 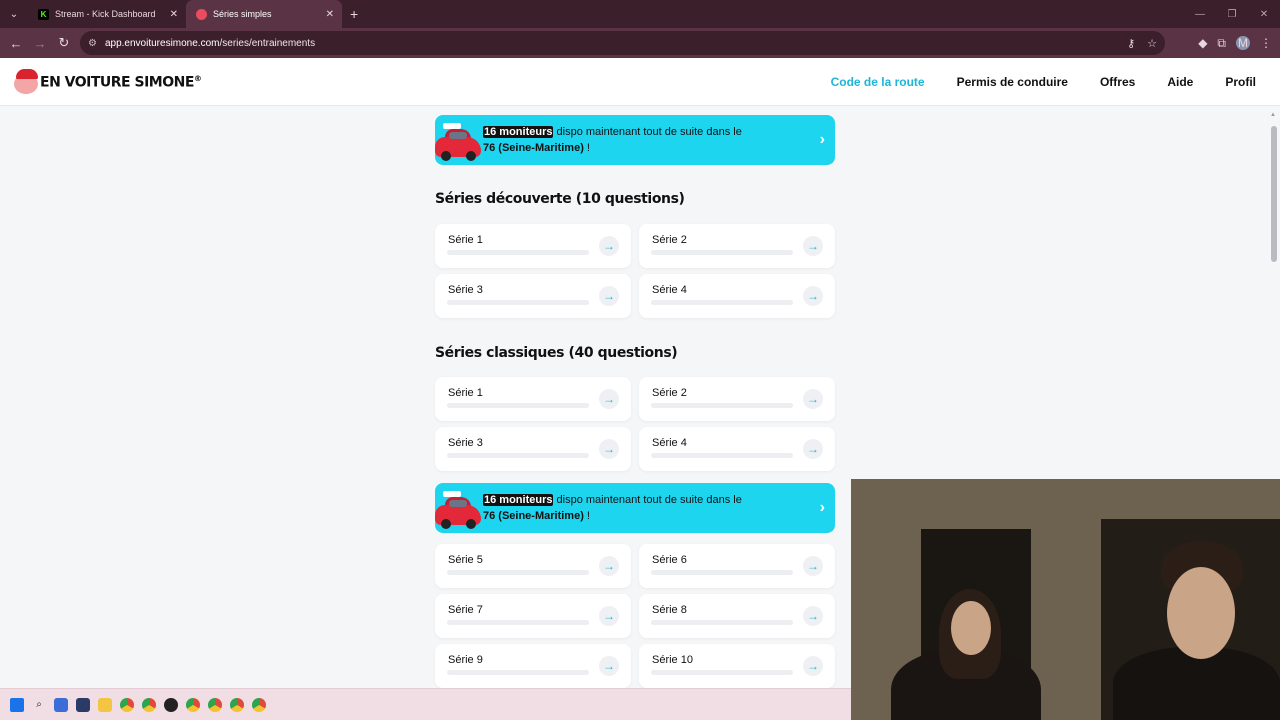 What do you see at coordinates (105, 704) in the screenshot?
I see `file-explorer-icon` at bounding box center [105, 704].